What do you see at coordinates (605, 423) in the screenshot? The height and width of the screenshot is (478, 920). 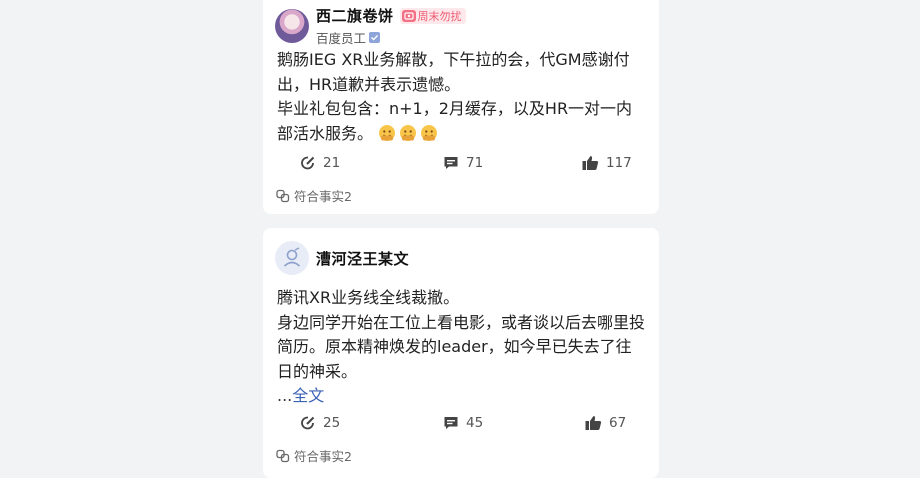 I see `like-button: 67` at bounding box center [605, 423].